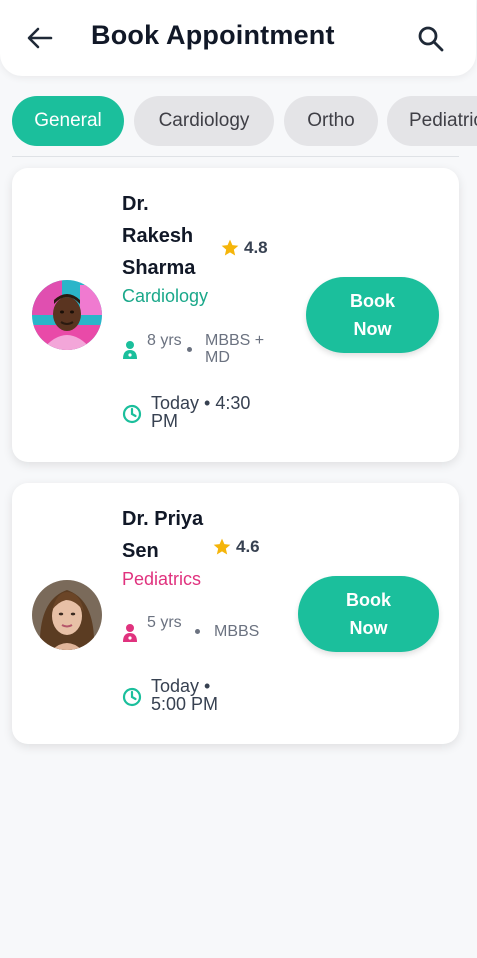  Describe the element at coordinates (331, 121) in the screenshot. I see `chip-ortho: Ortho` at that location.